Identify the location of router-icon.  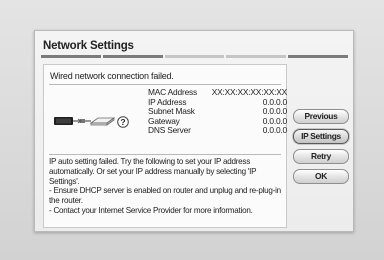
(102, 121).